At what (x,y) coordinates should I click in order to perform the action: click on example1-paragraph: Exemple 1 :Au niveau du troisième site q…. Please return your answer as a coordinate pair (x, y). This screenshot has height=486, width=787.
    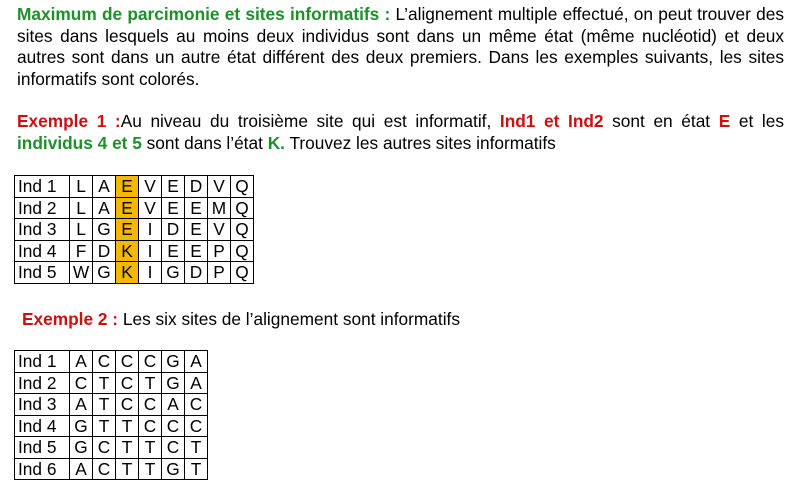
    Looking at the image, I should click on (400, 132).